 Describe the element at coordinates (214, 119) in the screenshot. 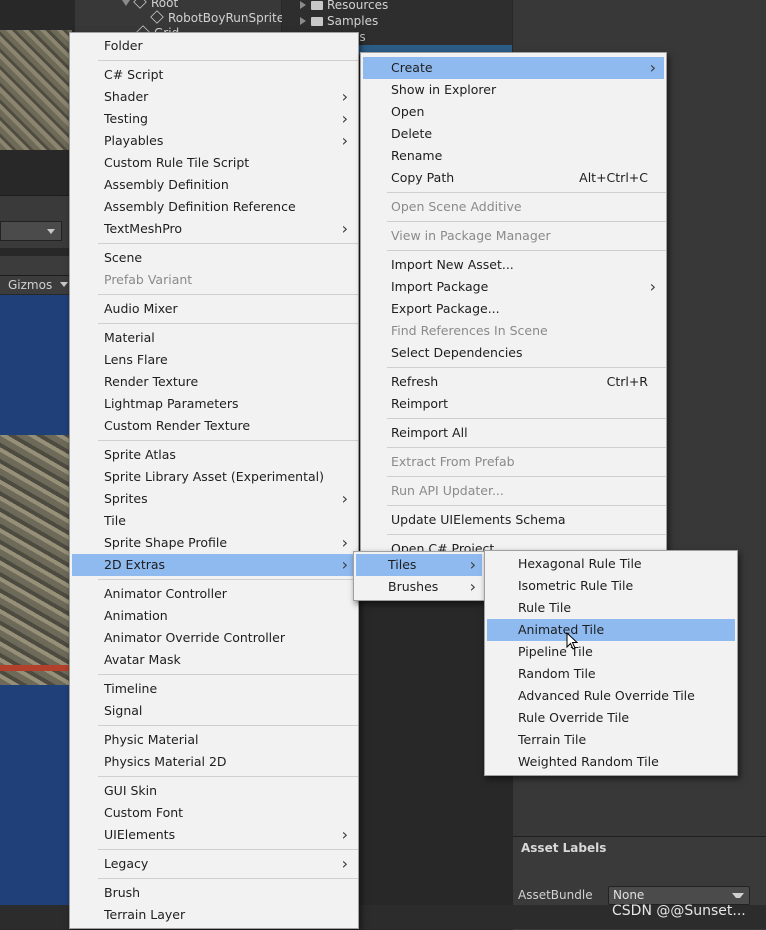

I see `menu-item-testing: Testing ›` at that location.